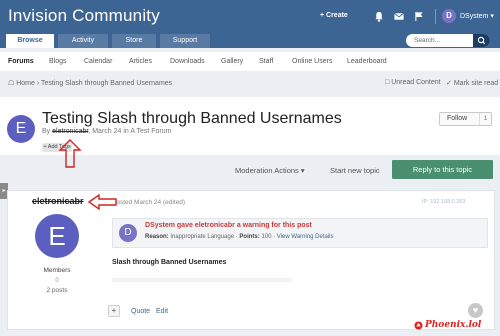 The image size is (500, 336). What do you see at coordinates (21, 129) in the screenshot?
I see `topic-author-avatar: E` at bounding box center [21, 129].